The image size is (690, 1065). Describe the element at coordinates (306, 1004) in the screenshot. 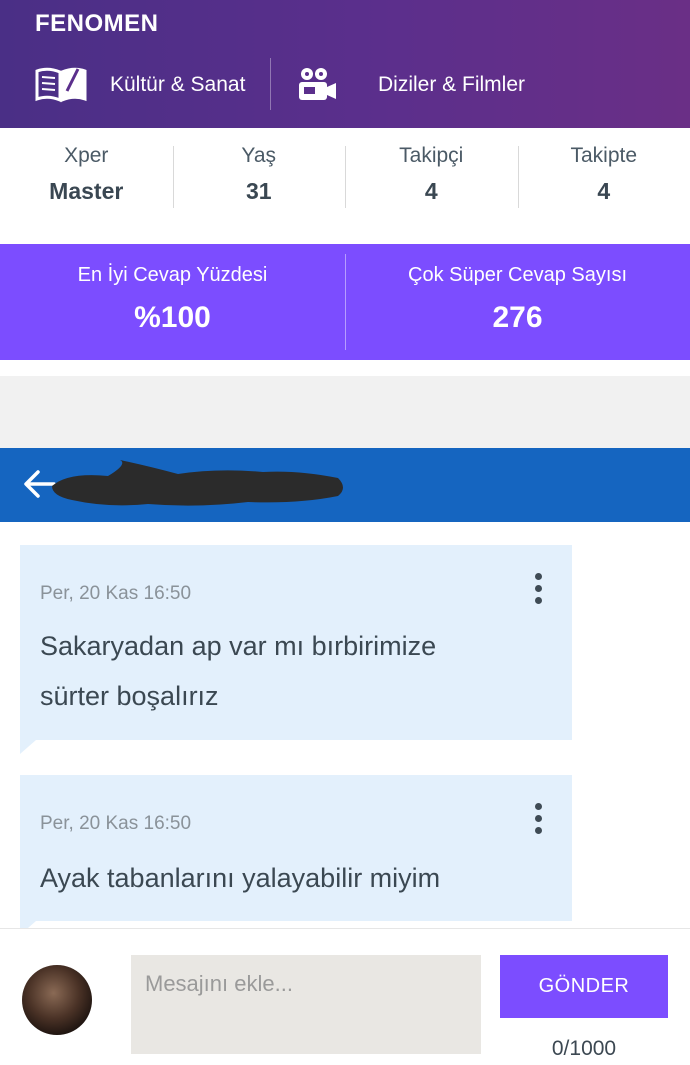

I see `message-input` at that location.